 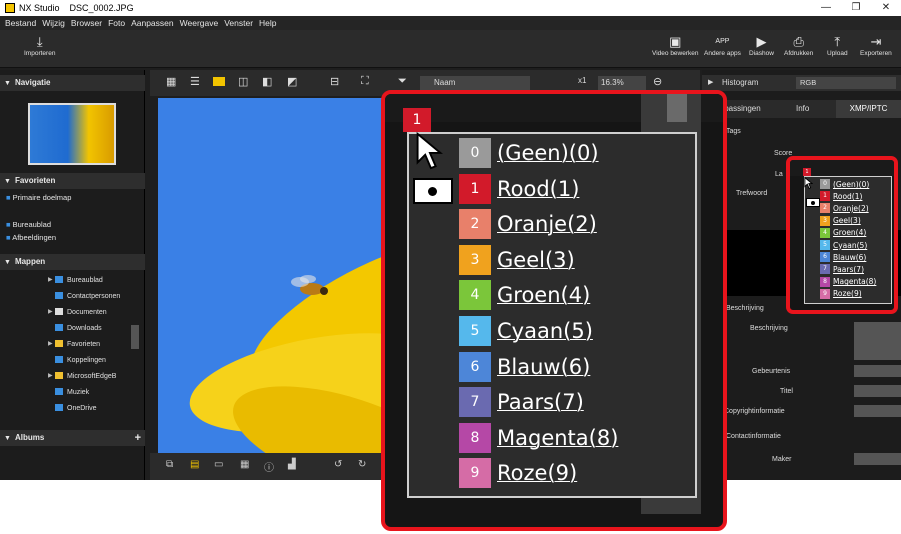 What do you see at coordinates (846, 83) in the screenshot?
I see `histogram-mode-select: RGB` at bounding box center [846, 83].